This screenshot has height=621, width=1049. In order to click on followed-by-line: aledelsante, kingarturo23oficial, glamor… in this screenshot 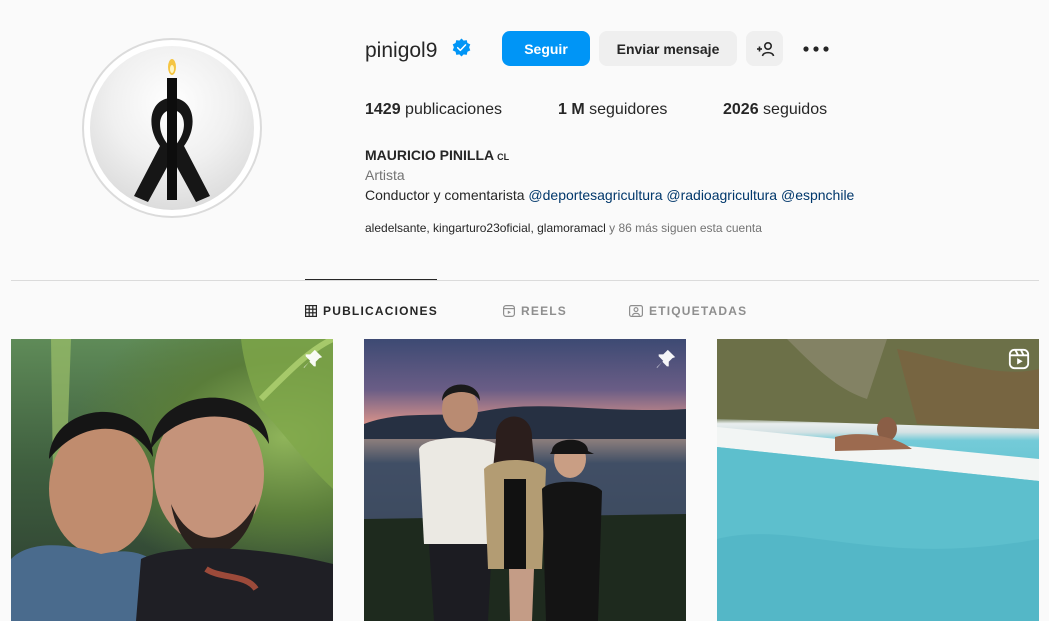, I will do `click(563, 228)`.